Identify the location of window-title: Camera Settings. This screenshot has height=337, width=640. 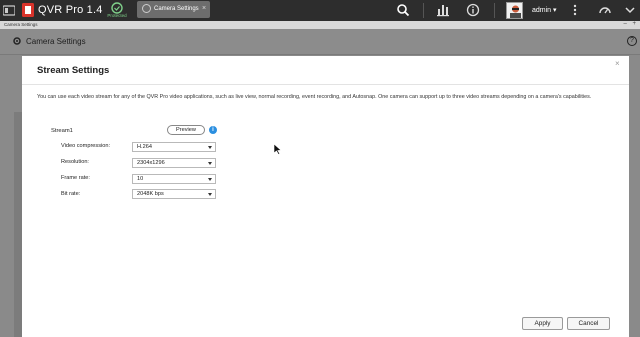
(21, 24).